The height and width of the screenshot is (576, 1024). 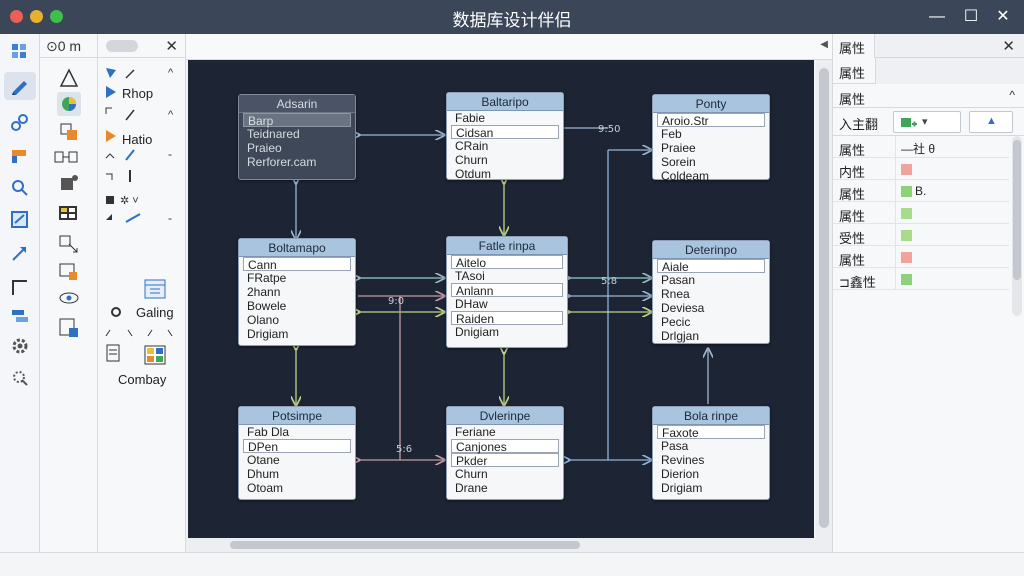 I want to click on property-row: 属性 B., so click(x=921, y=191).